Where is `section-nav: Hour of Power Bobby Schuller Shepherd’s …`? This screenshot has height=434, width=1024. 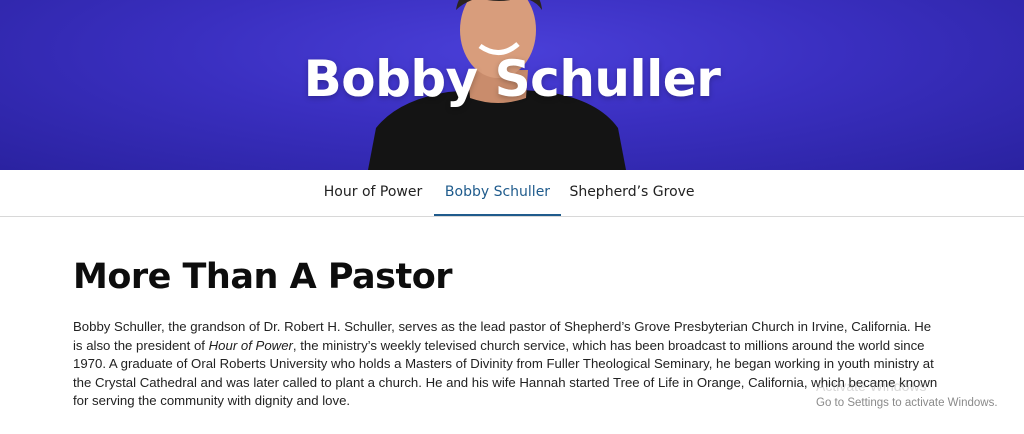
section-nav: Hour of Power Bobby Schuller Shepherd’s … is located at coordinates (512, 193).